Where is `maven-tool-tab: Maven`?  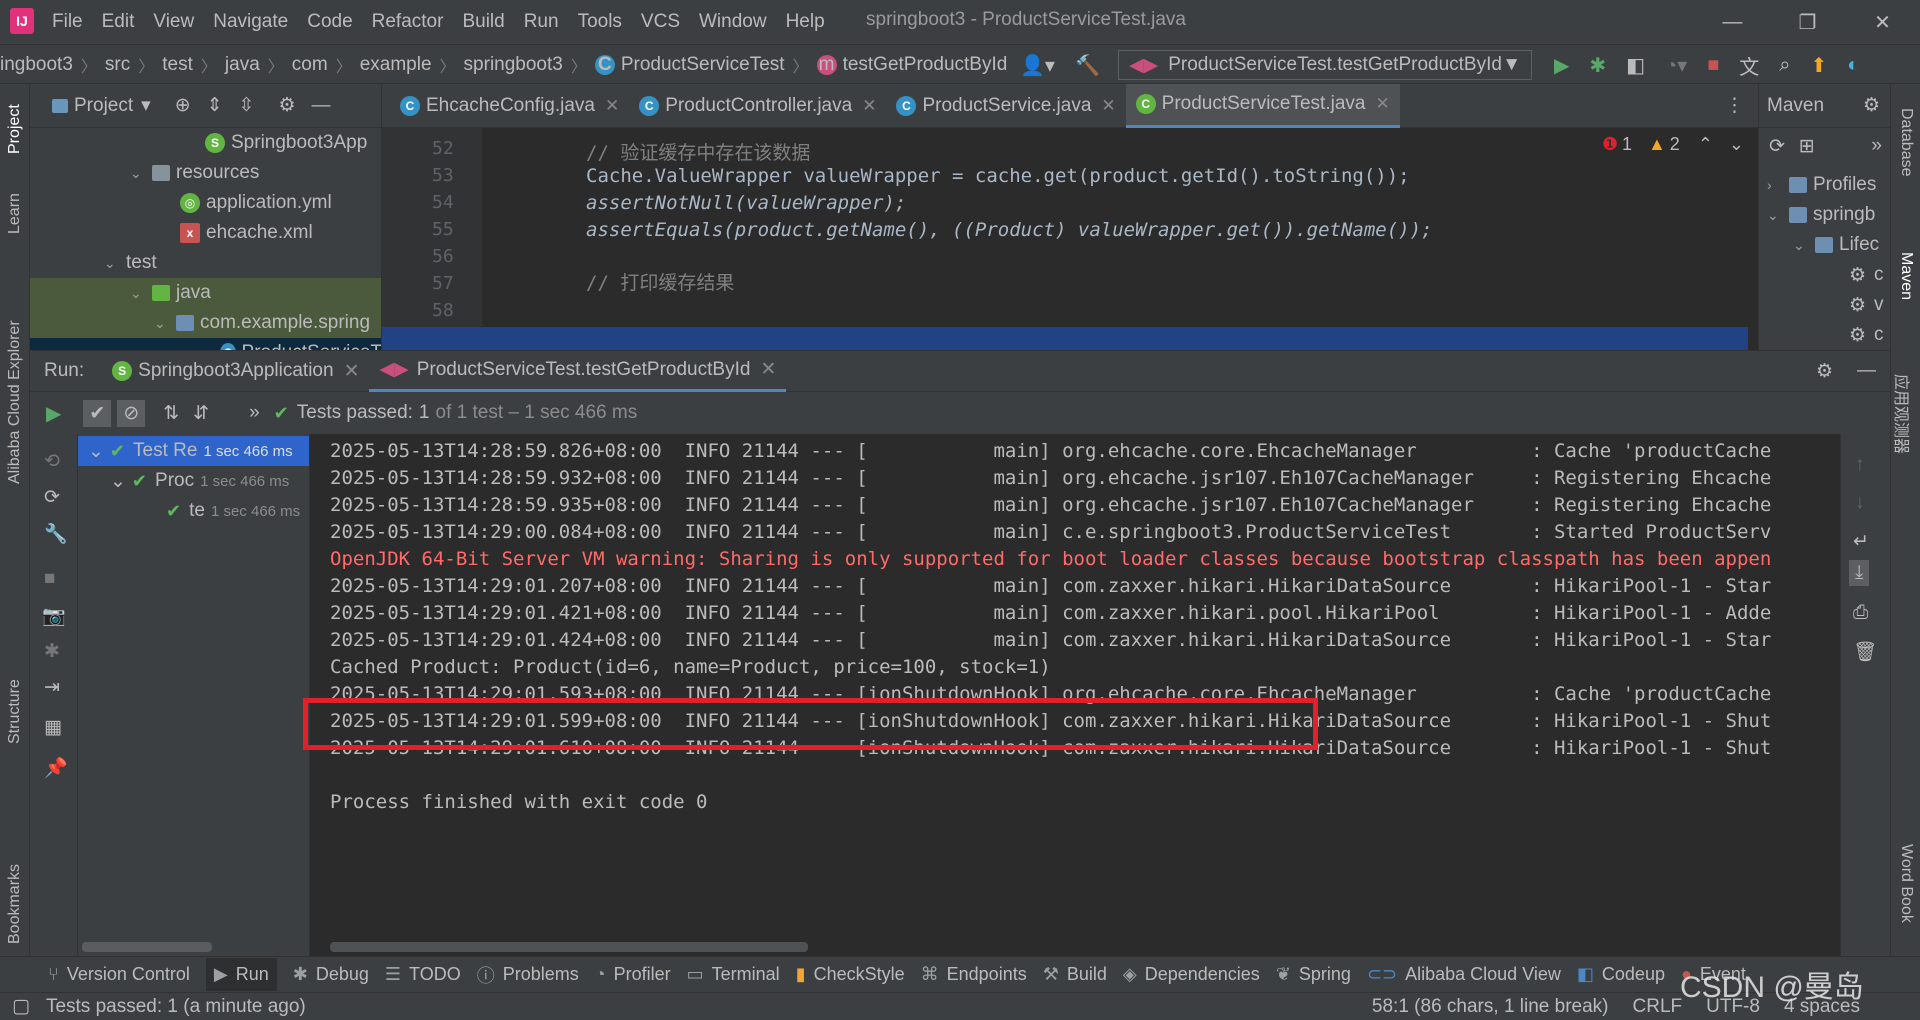 maven-tool-tab: Maven is located at coordinates (1906, 276).